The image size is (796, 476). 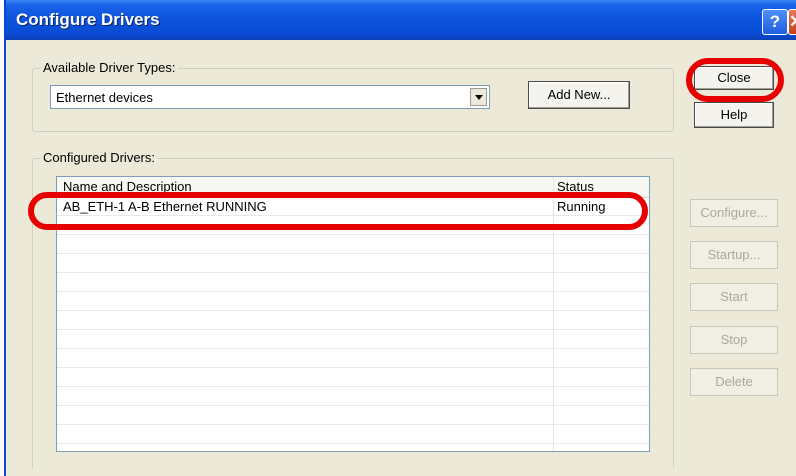 What do you see at coordinates (401, 472) in the screenshot?
I see `dialog-bottom-edge` at bounding box center [401, 472].